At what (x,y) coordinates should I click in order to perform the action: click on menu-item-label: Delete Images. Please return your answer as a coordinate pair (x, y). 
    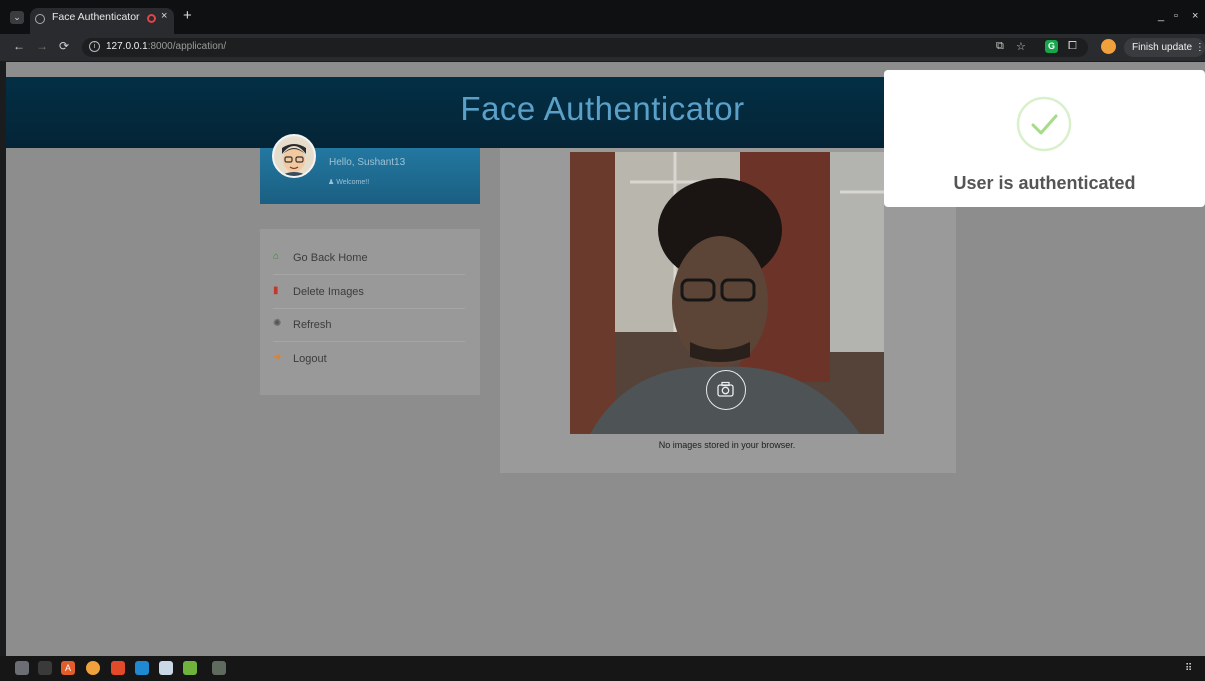
    Looking at the image, I should click on (328, 292).